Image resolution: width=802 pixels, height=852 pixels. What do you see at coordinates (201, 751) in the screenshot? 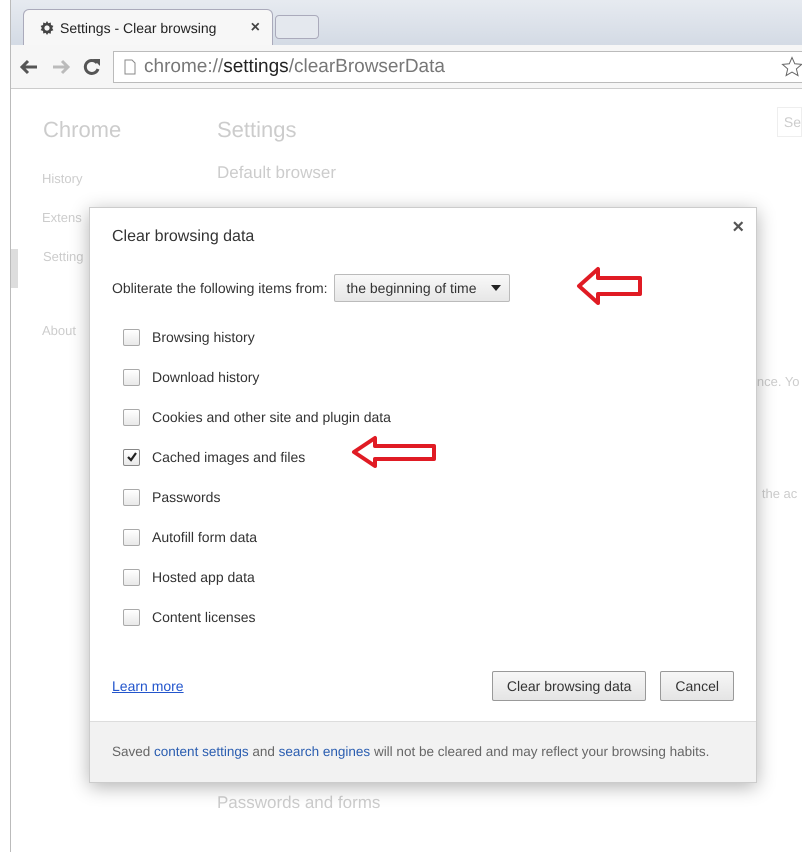
I see `settings-link: content settings` at bounding box center [201, 751].